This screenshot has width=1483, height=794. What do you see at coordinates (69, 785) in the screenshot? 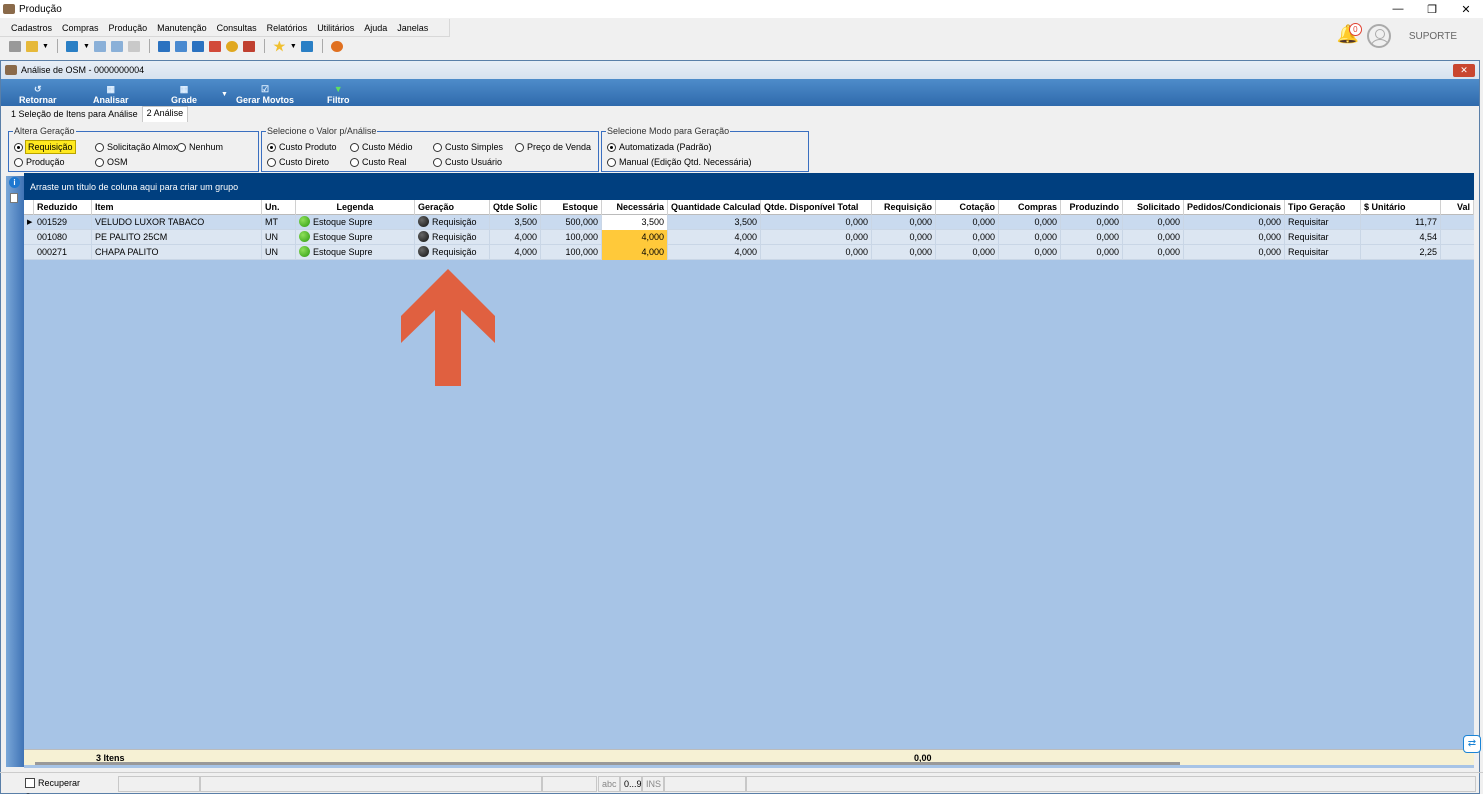
I see `recuperar-sempre-checkbox: Recuperar Sempre` at bounding box center [69, 785].